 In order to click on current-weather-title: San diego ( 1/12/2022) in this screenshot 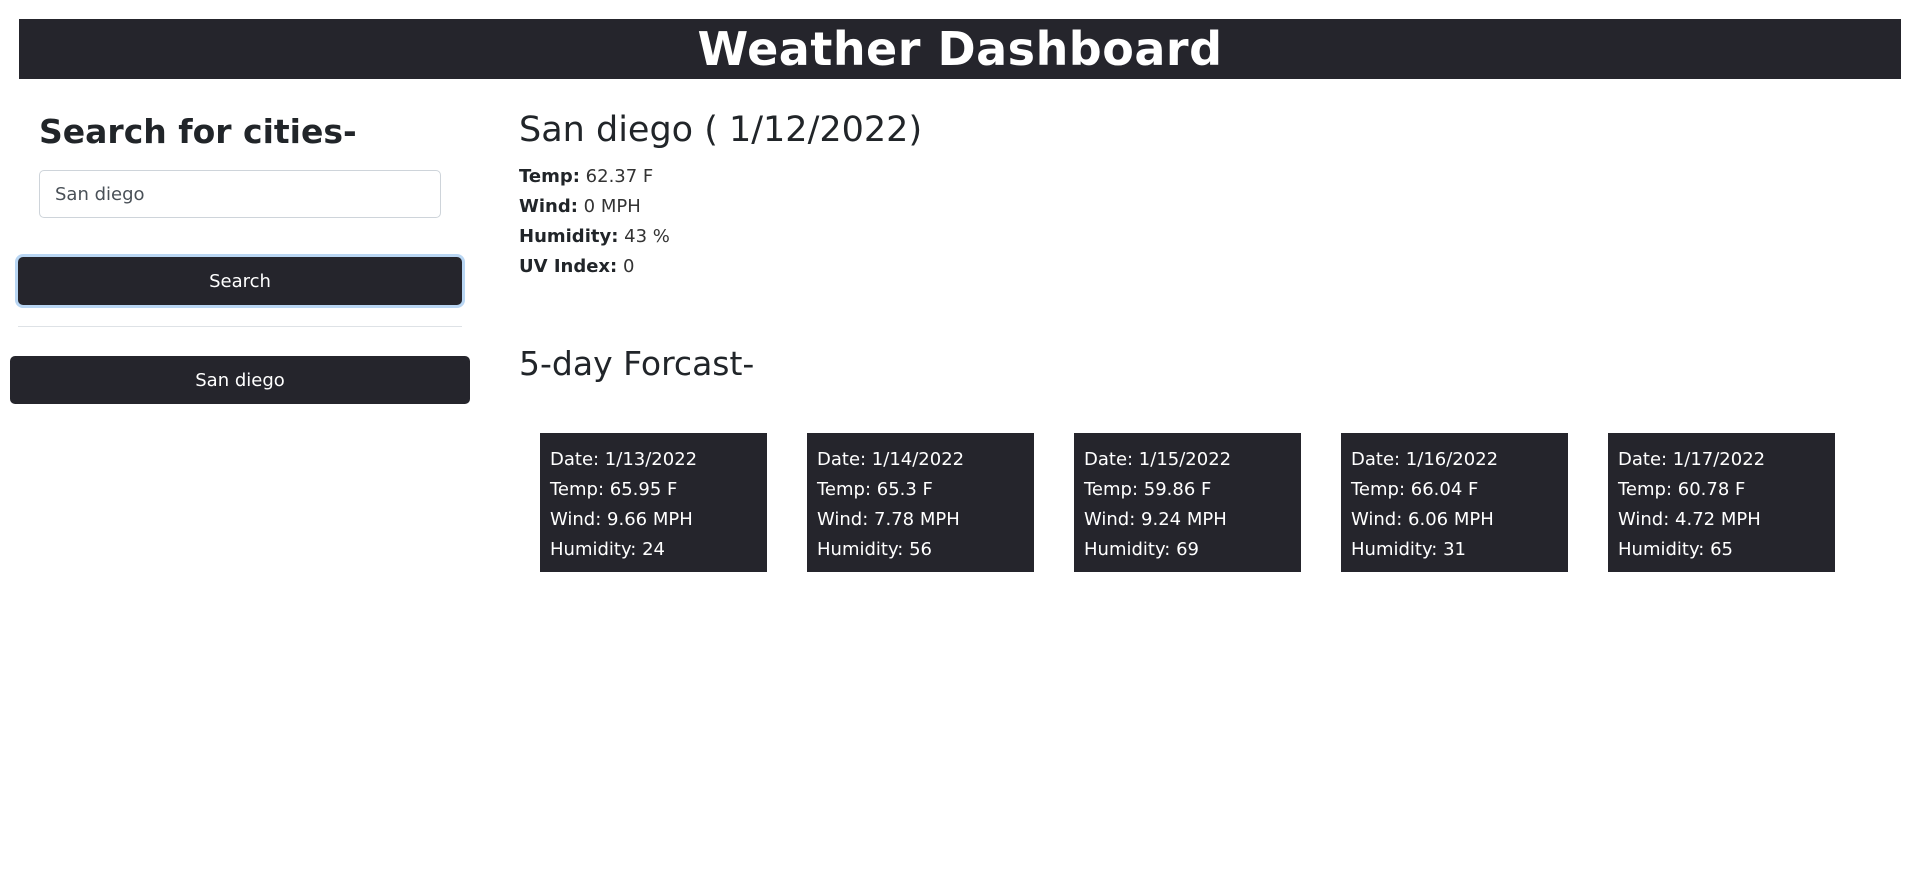, I will do `click(721, 130)`.